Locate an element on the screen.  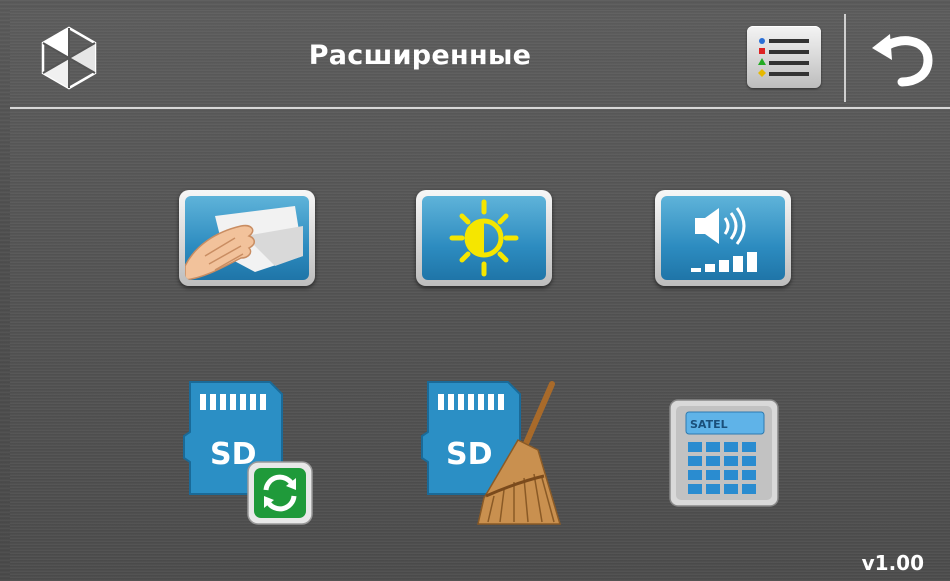
sd-label: SD is located at coordinates (469, 454).